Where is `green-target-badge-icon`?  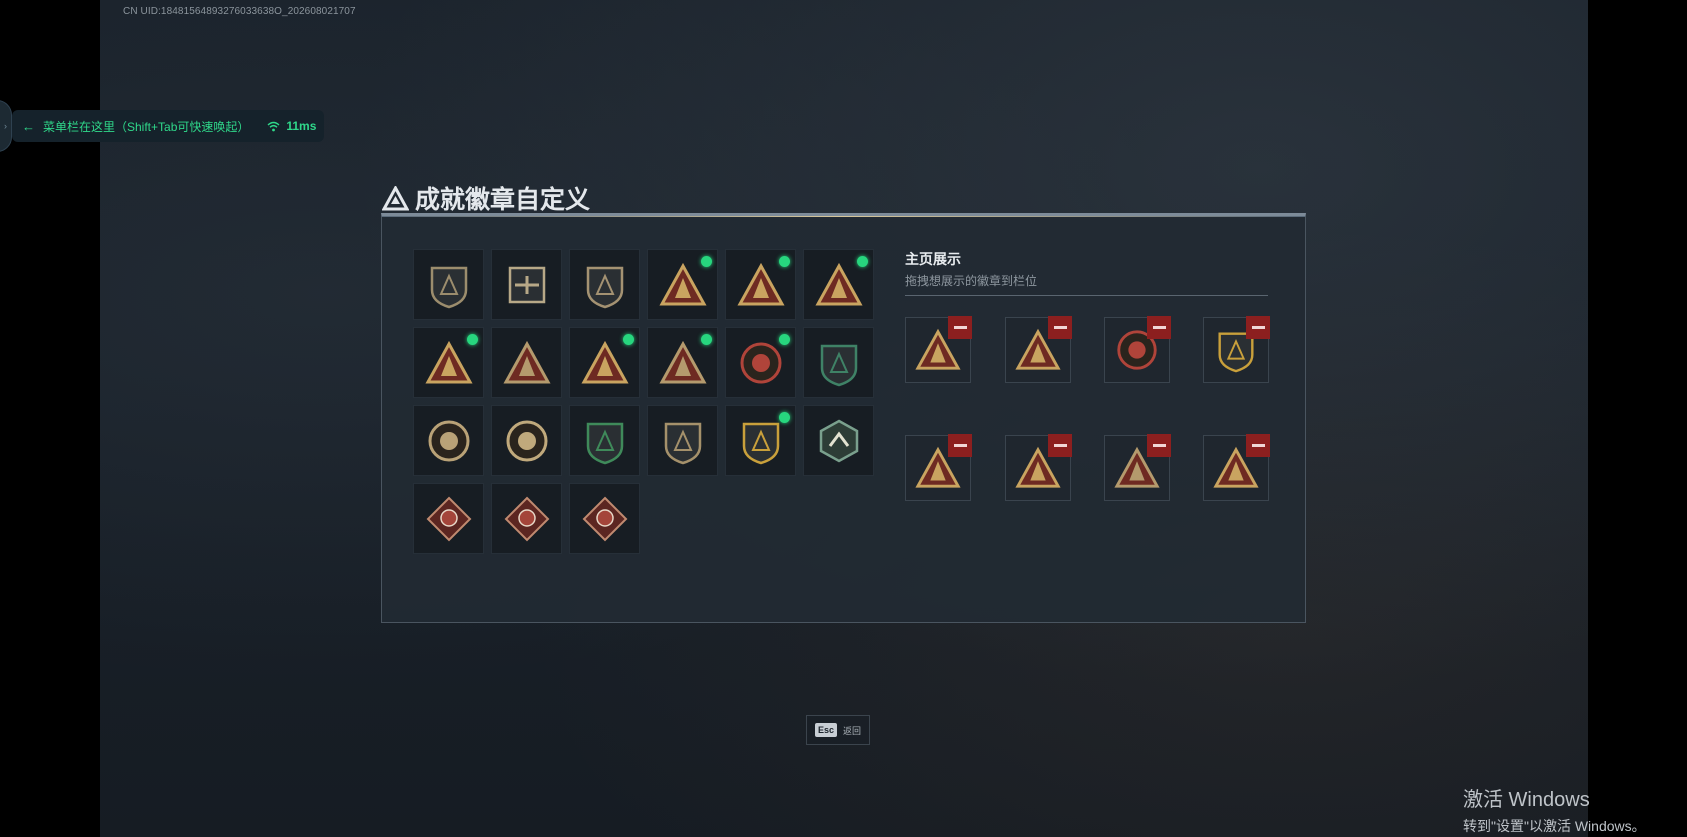
green-target-badge-icon is located at coordinates (604, 443).